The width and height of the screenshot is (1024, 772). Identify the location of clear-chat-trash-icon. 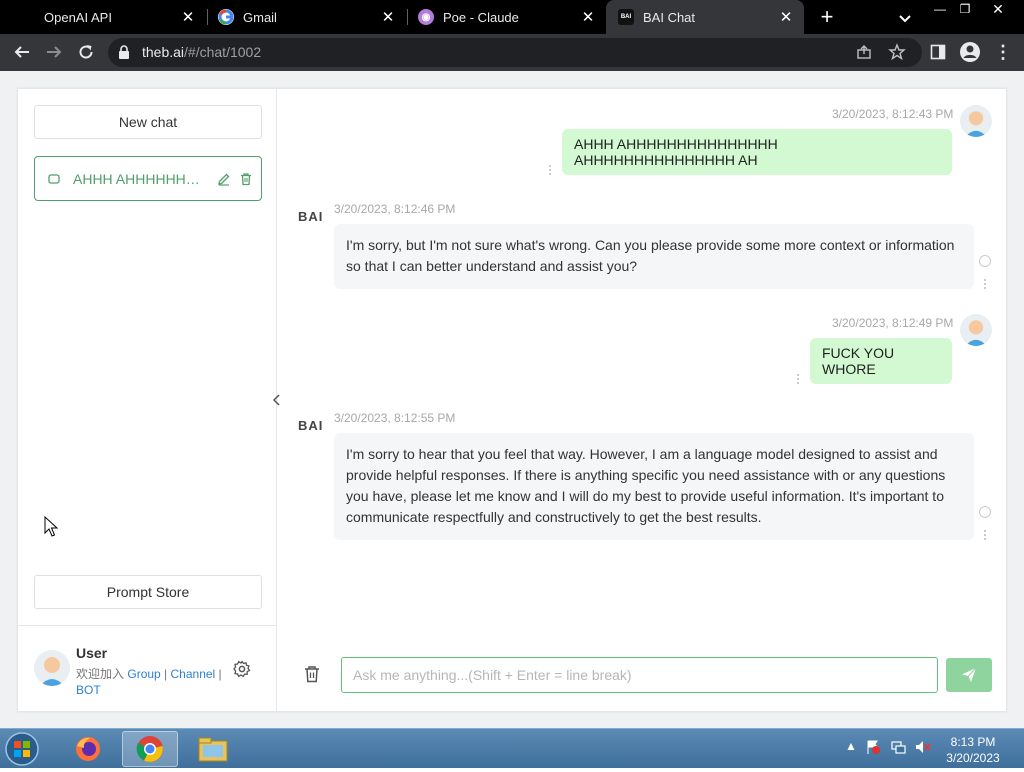
(313, 675).